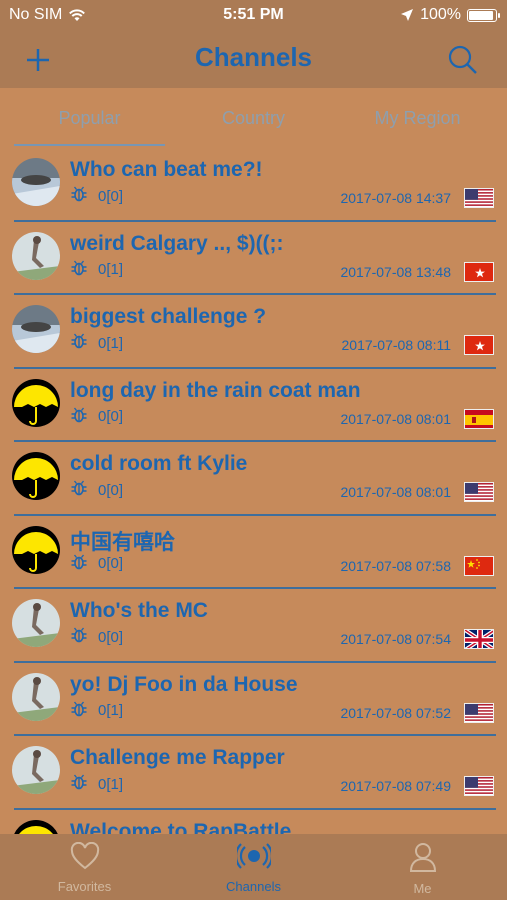 This screenshot has height=900, width=507. Describe the element at coordinates (177, 757) in the screenshot. I see `channel-title: Challenge me Rapper` at that location.